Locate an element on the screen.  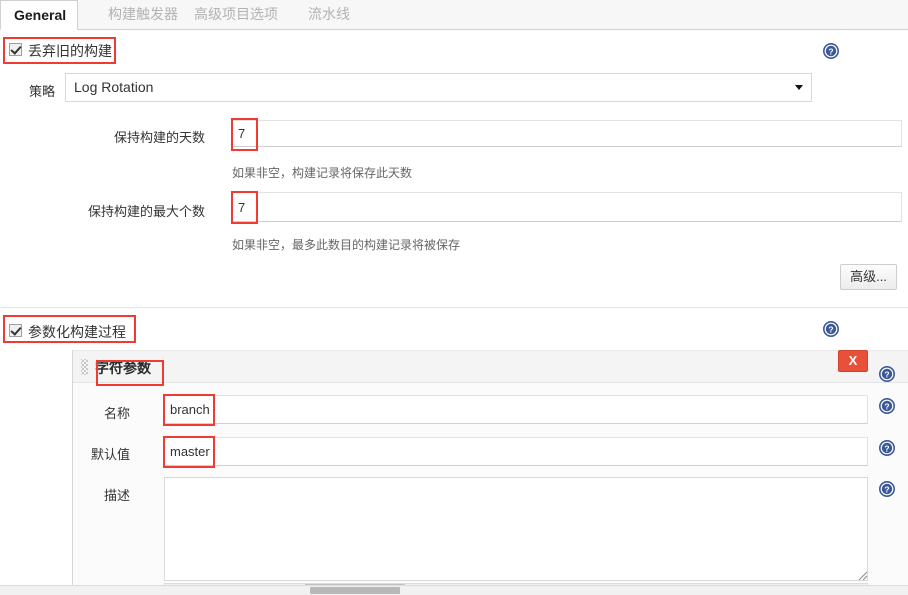
help-icon-param-description: ? is located at coordinates (887, 489).